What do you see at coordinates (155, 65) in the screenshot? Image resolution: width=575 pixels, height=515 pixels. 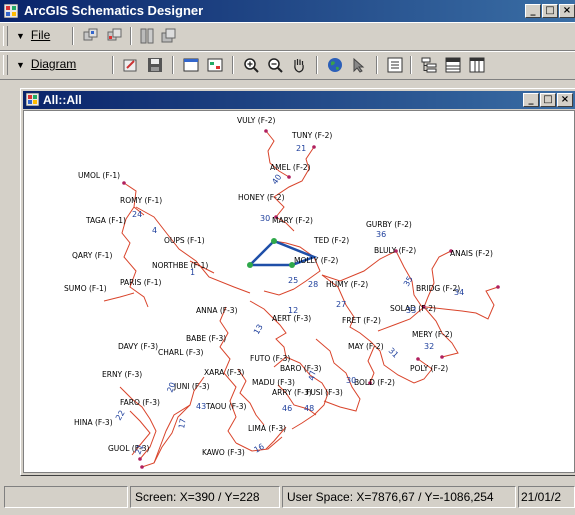 I see `save-diagram-icon` at bounding box center [155, 65].